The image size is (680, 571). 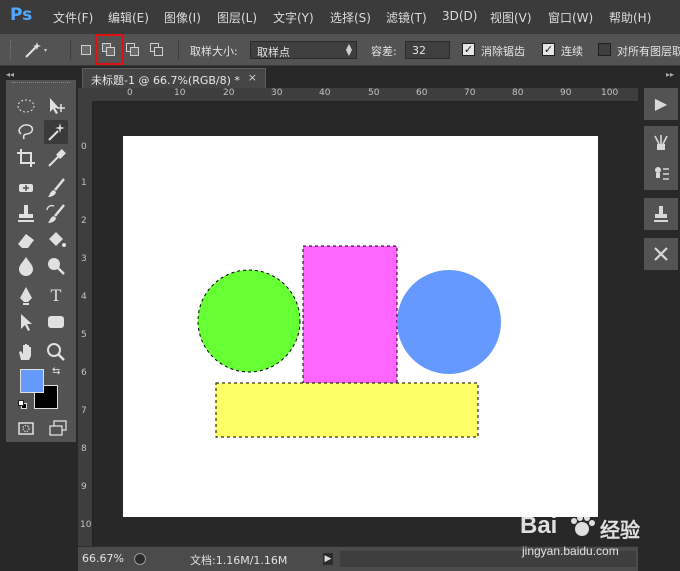 I want to click on ruler-label: 7, so click(x=84, y=411).